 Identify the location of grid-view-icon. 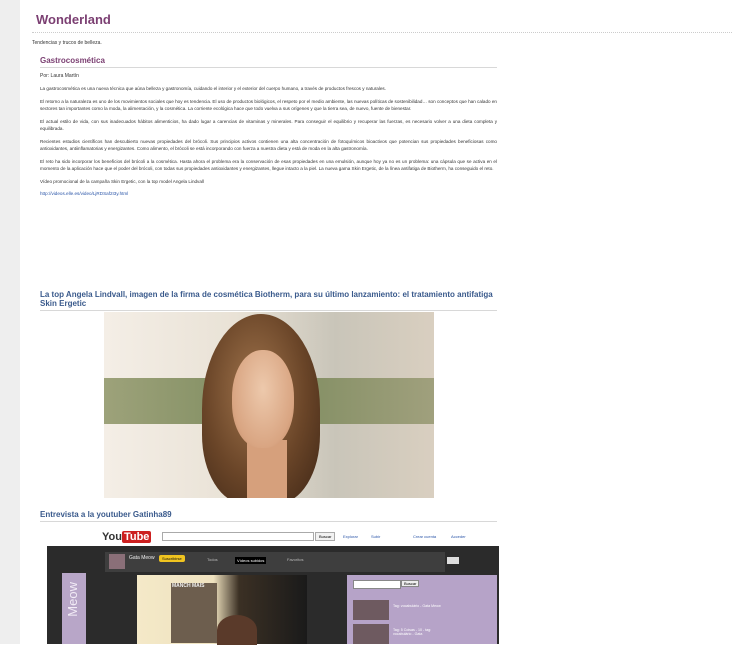
(453, 560).